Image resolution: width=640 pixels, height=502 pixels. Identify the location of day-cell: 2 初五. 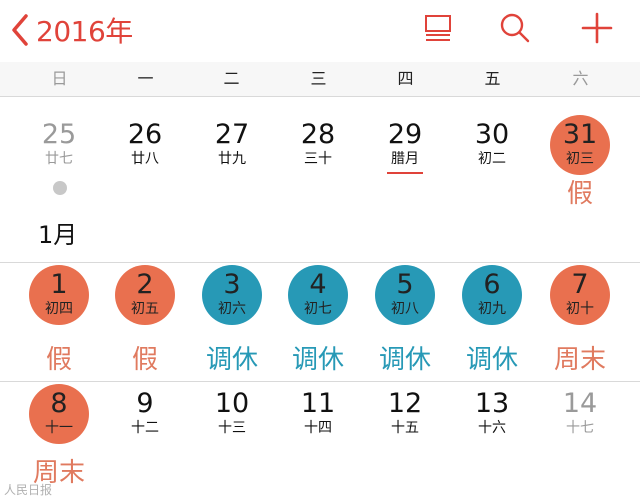
(145, 300).